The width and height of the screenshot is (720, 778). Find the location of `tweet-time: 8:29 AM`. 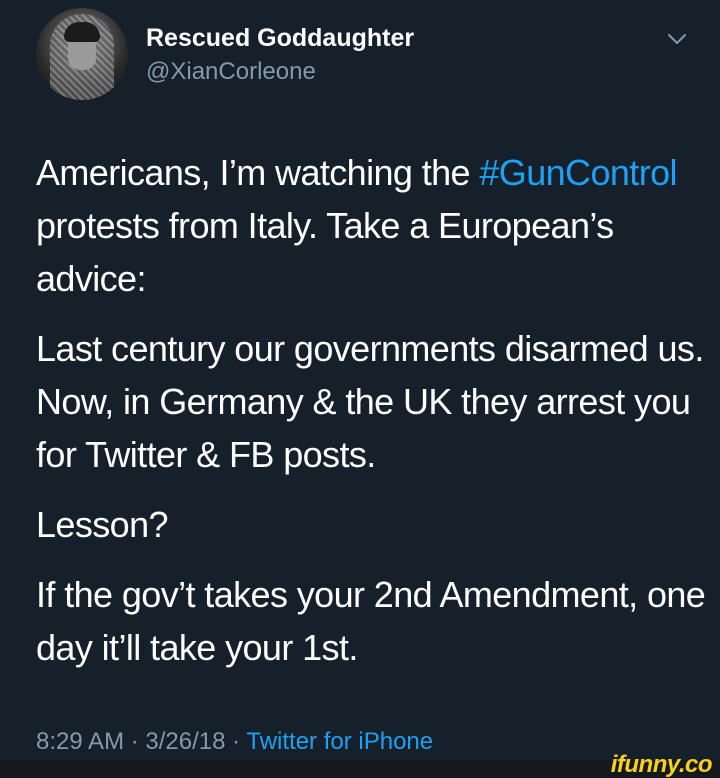

tweet-time: 8:29 AM is located at coordinates (80, 741).